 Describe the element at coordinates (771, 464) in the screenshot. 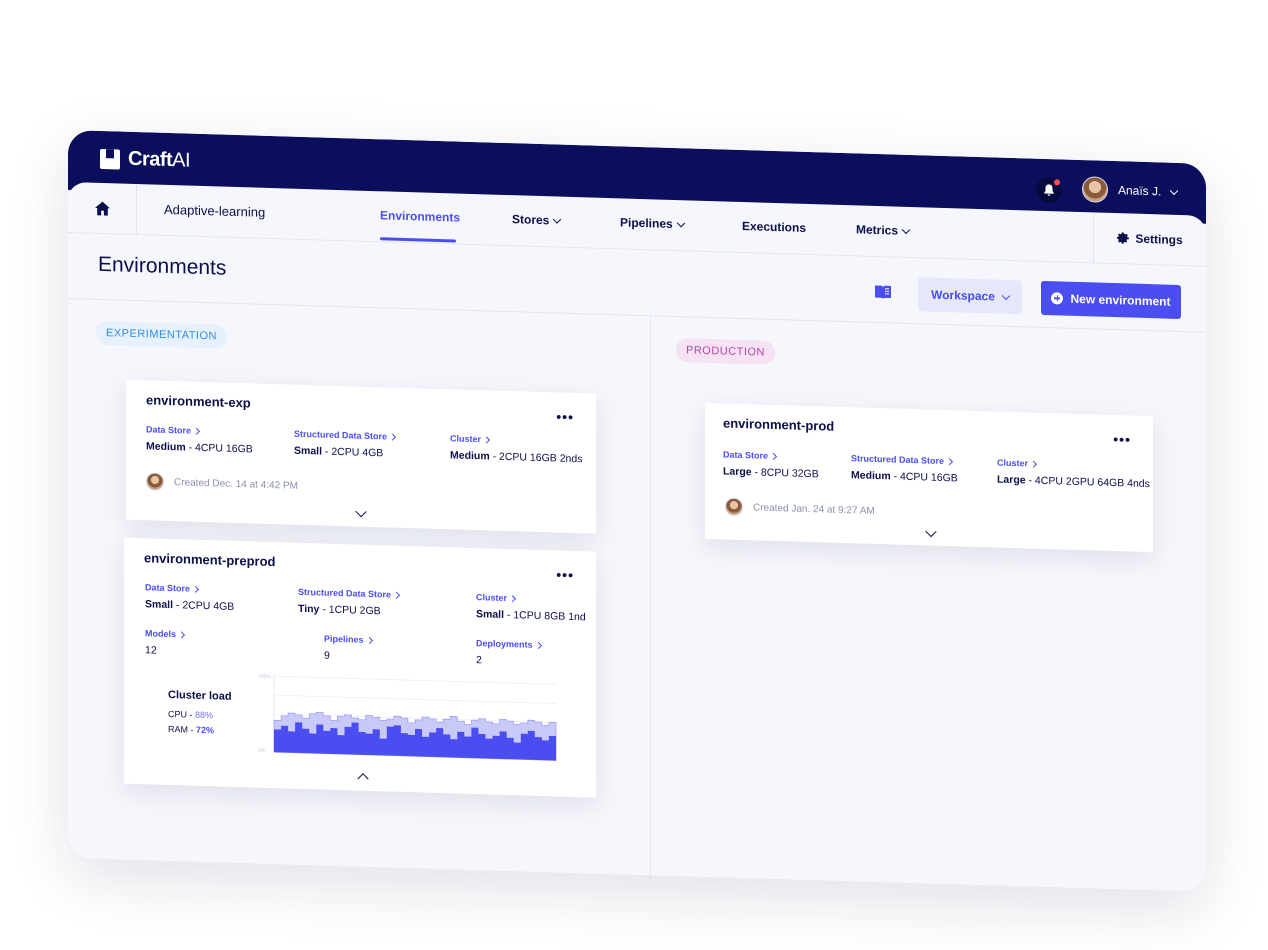

I see `data-store-field: Data Store Large - 8CPU 32GB` at that location.